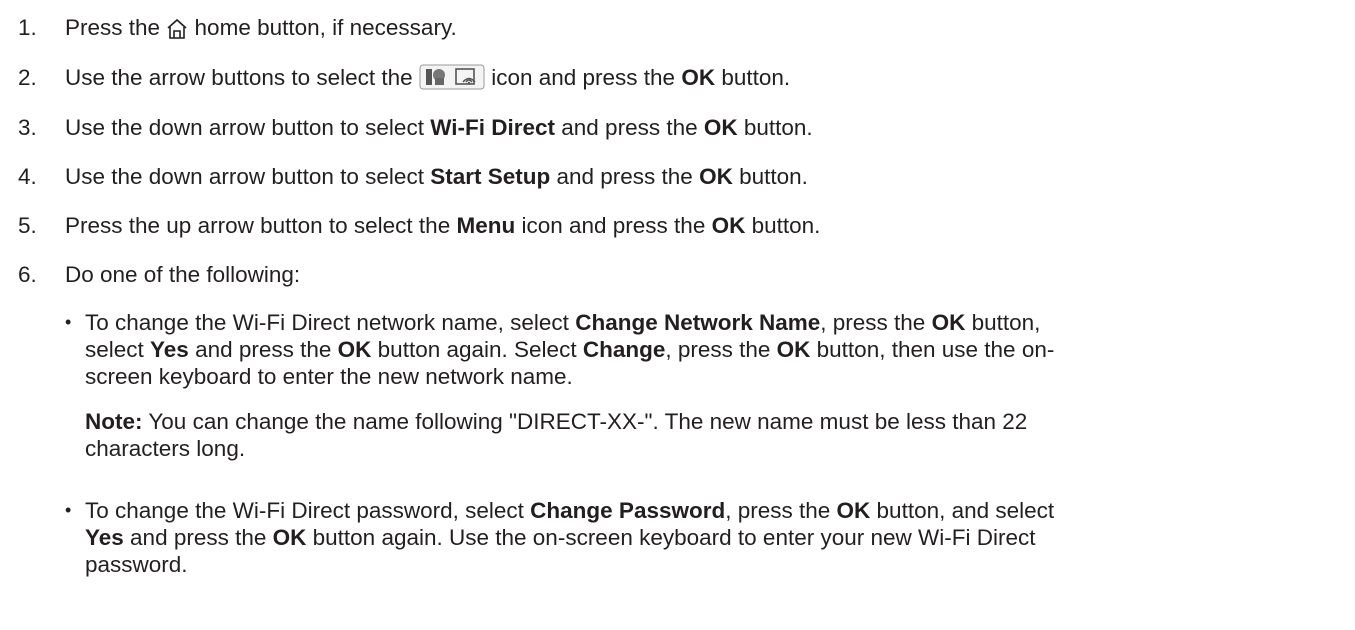 This screenshot has height=630, width=1355. I want to click on step-number: 1., so click(27, 27).